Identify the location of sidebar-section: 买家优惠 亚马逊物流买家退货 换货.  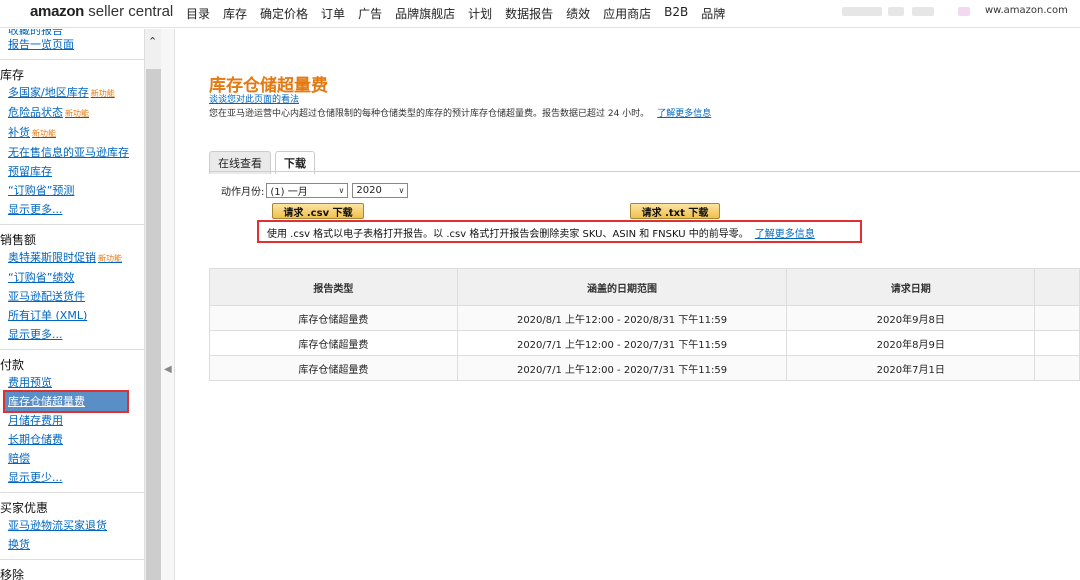
(72, 526).